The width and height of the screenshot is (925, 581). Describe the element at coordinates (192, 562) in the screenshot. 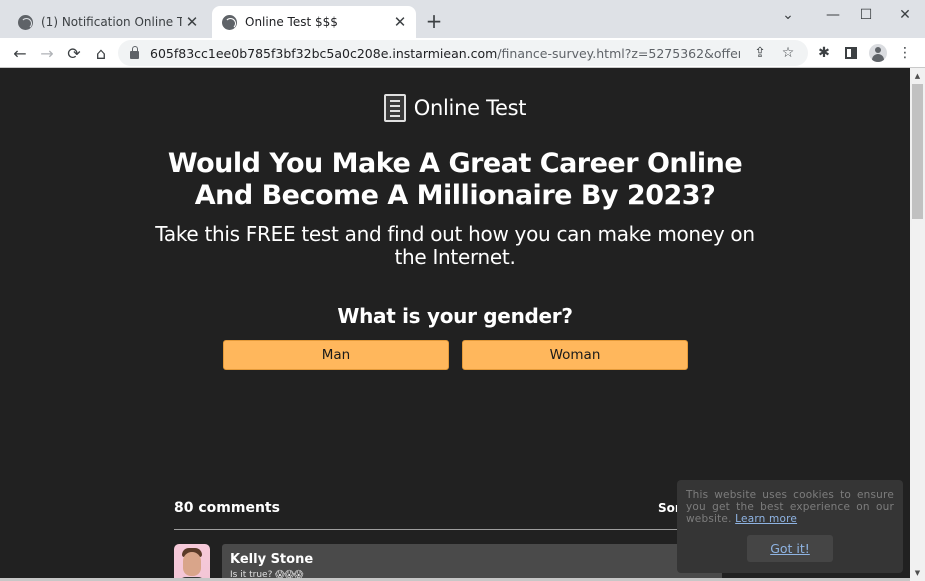

I see `comment-avatar` at that location.